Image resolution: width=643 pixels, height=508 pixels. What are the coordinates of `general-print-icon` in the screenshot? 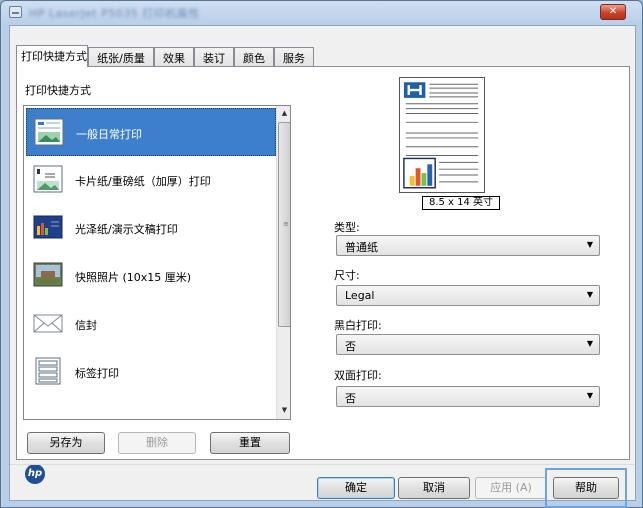 It's located at (49, 132).